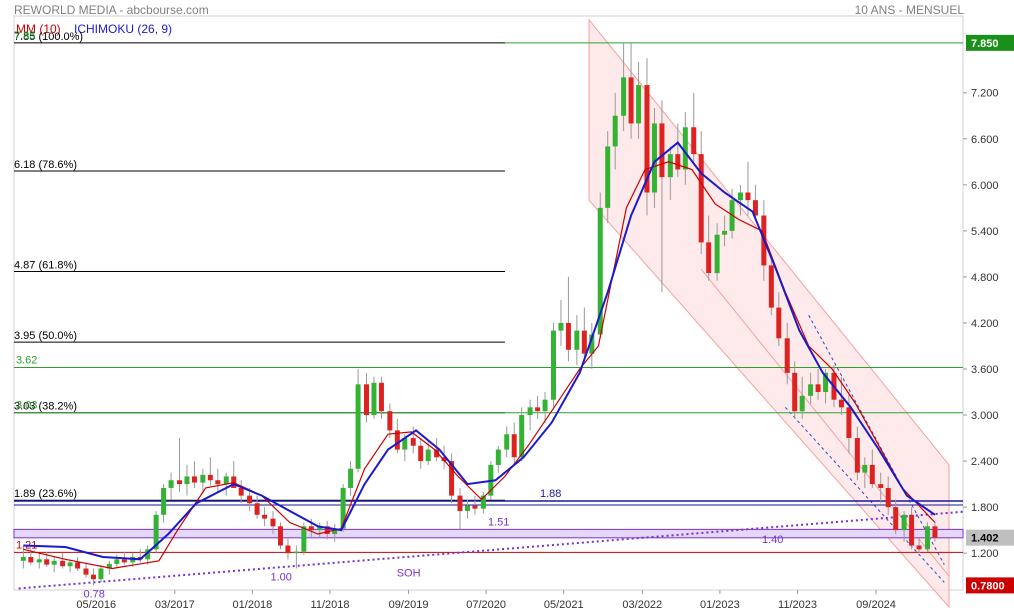 This screenshot has width=1014, height=613. What do you see at coordinates (280, 578) in the screenshot?
I see `annotation-1: 1.00` at bounding box center [280, 578].